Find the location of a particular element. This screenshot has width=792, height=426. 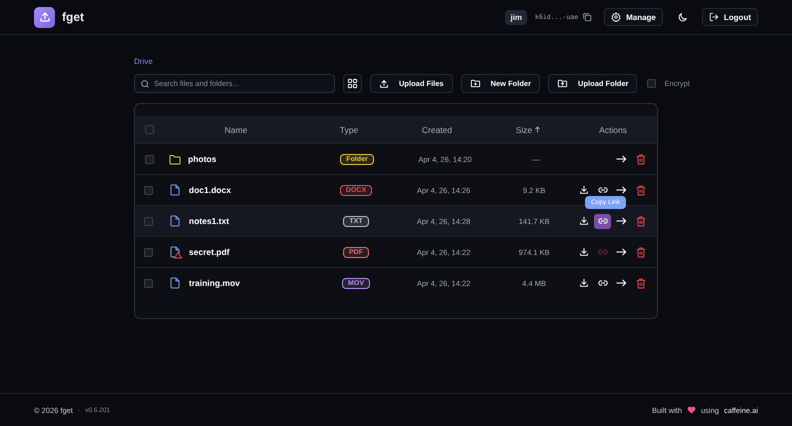

column-header: Actions is located at coordinates (613, 129).